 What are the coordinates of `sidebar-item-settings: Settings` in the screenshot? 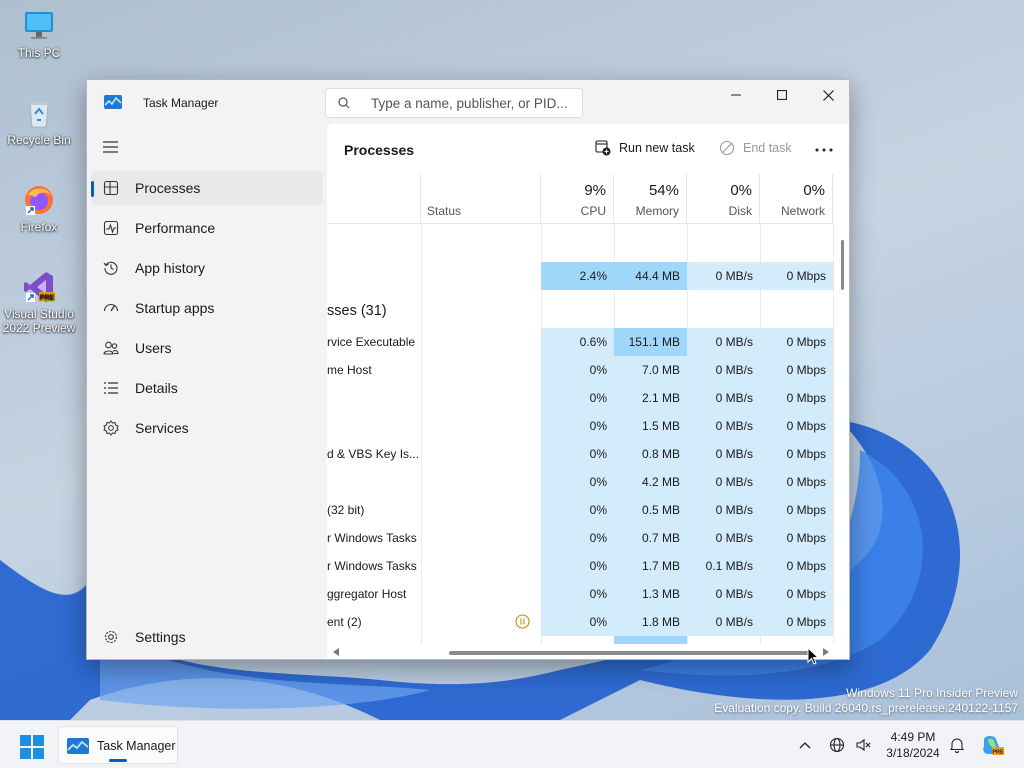 It's located at (207, 637).